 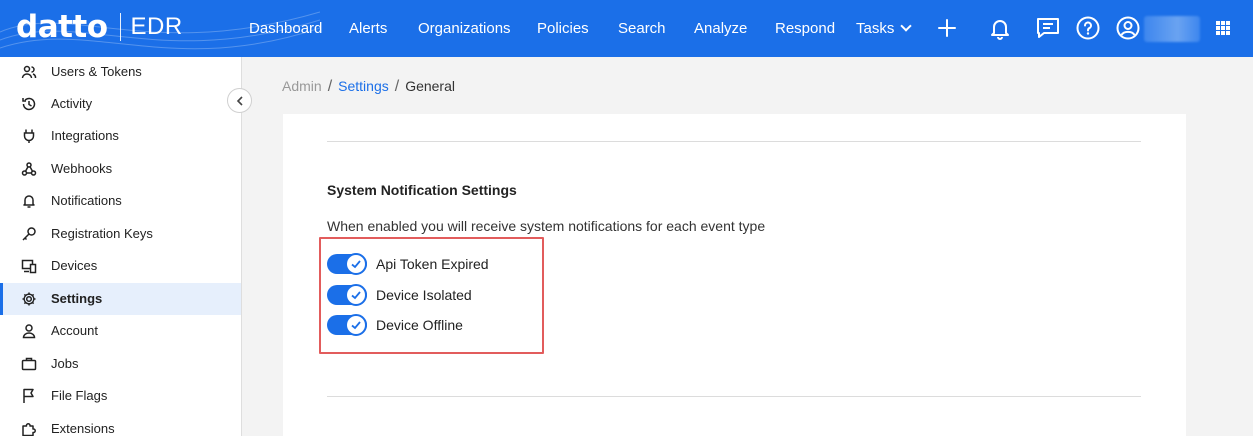 I want to click on sidebar-item-integrations: Integrations, so click(x=120, y=136).